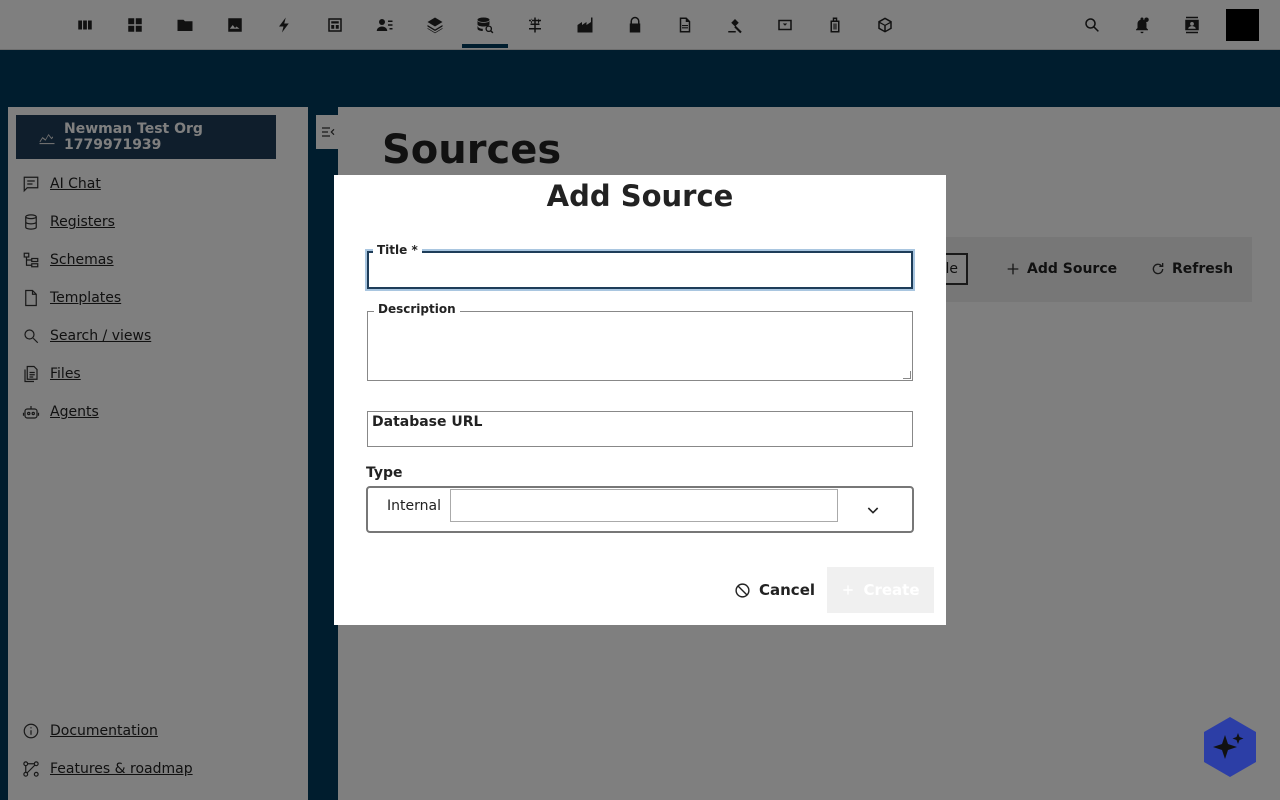 The image size is (1280, 800). I want to click on database-url-field: Database URL, so click(640, 429).